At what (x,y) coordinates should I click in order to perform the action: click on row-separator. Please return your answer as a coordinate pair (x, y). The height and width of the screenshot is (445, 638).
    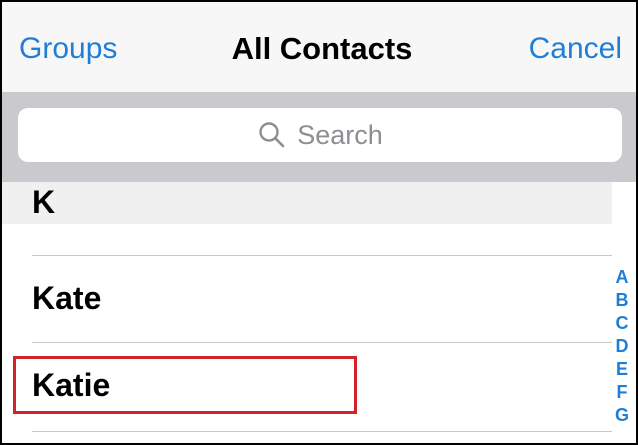
    Looking at the image, I should click on (322, 431).